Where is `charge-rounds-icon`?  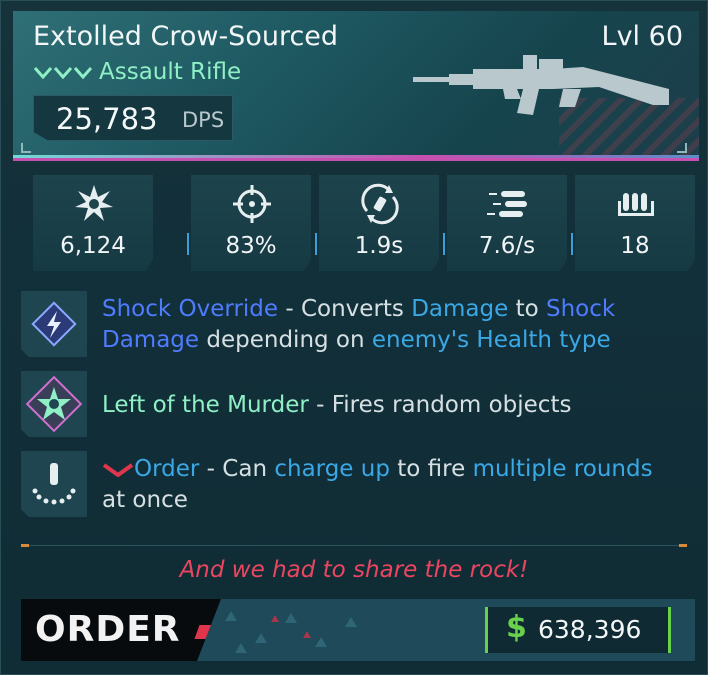
charge-rounds-icon is located at coordinates (54, 484).